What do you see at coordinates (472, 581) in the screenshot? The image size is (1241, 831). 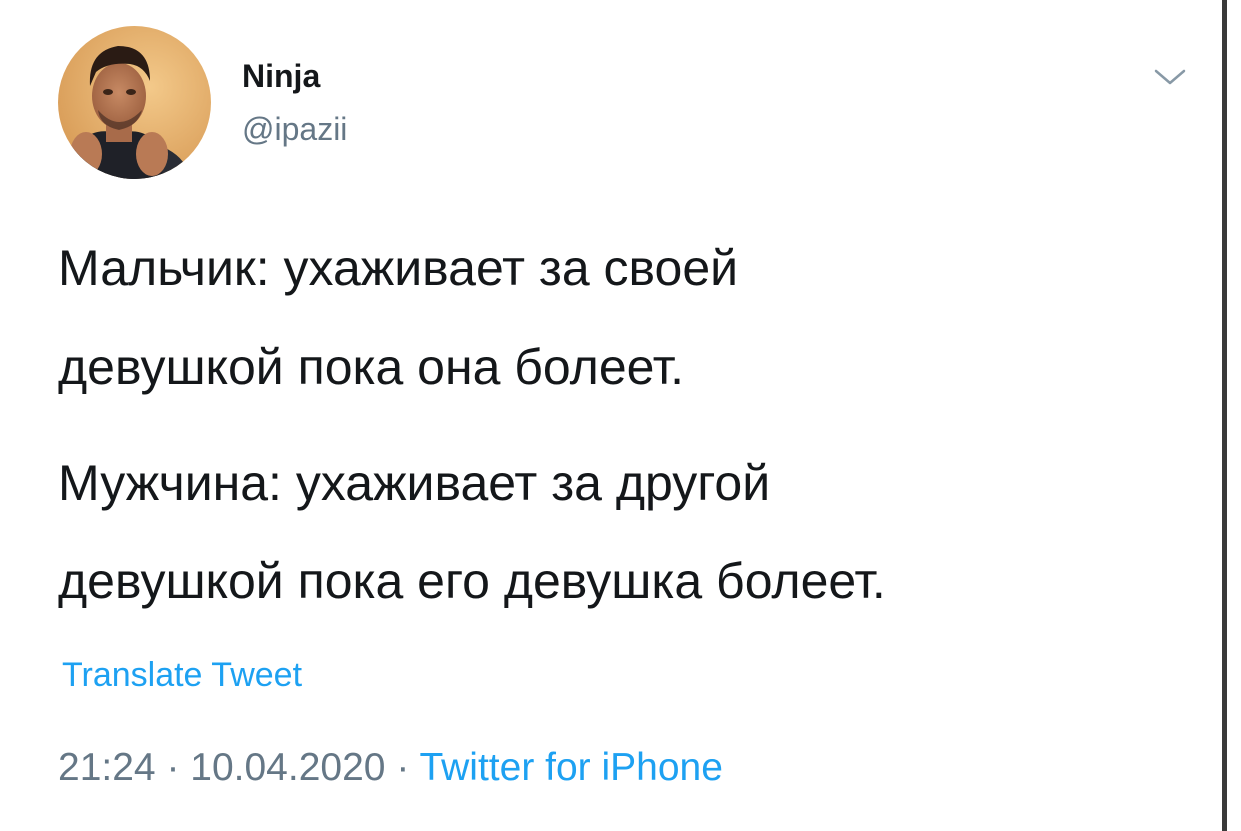 I see `tweet-text-line: девушкой пока его девушка болеет.` at bounding box center [472, 581].